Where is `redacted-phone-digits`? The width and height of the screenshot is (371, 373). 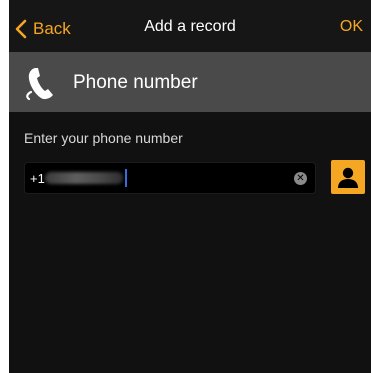 redacted-phone-digits is located at coordinates (84, 178).